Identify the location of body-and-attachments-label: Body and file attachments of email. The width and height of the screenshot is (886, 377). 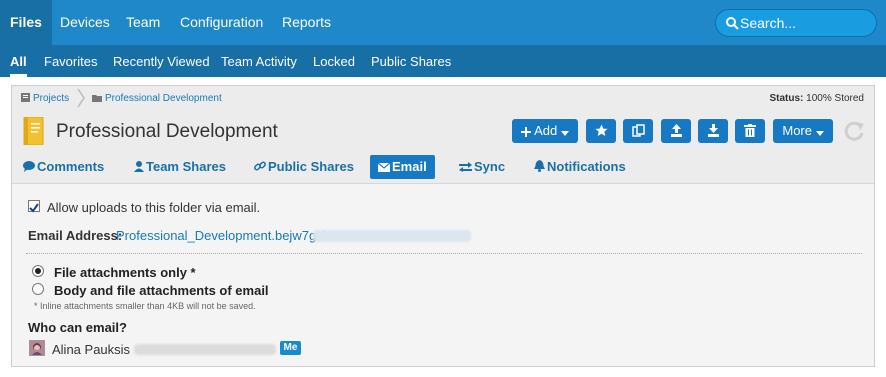
(161, 290).